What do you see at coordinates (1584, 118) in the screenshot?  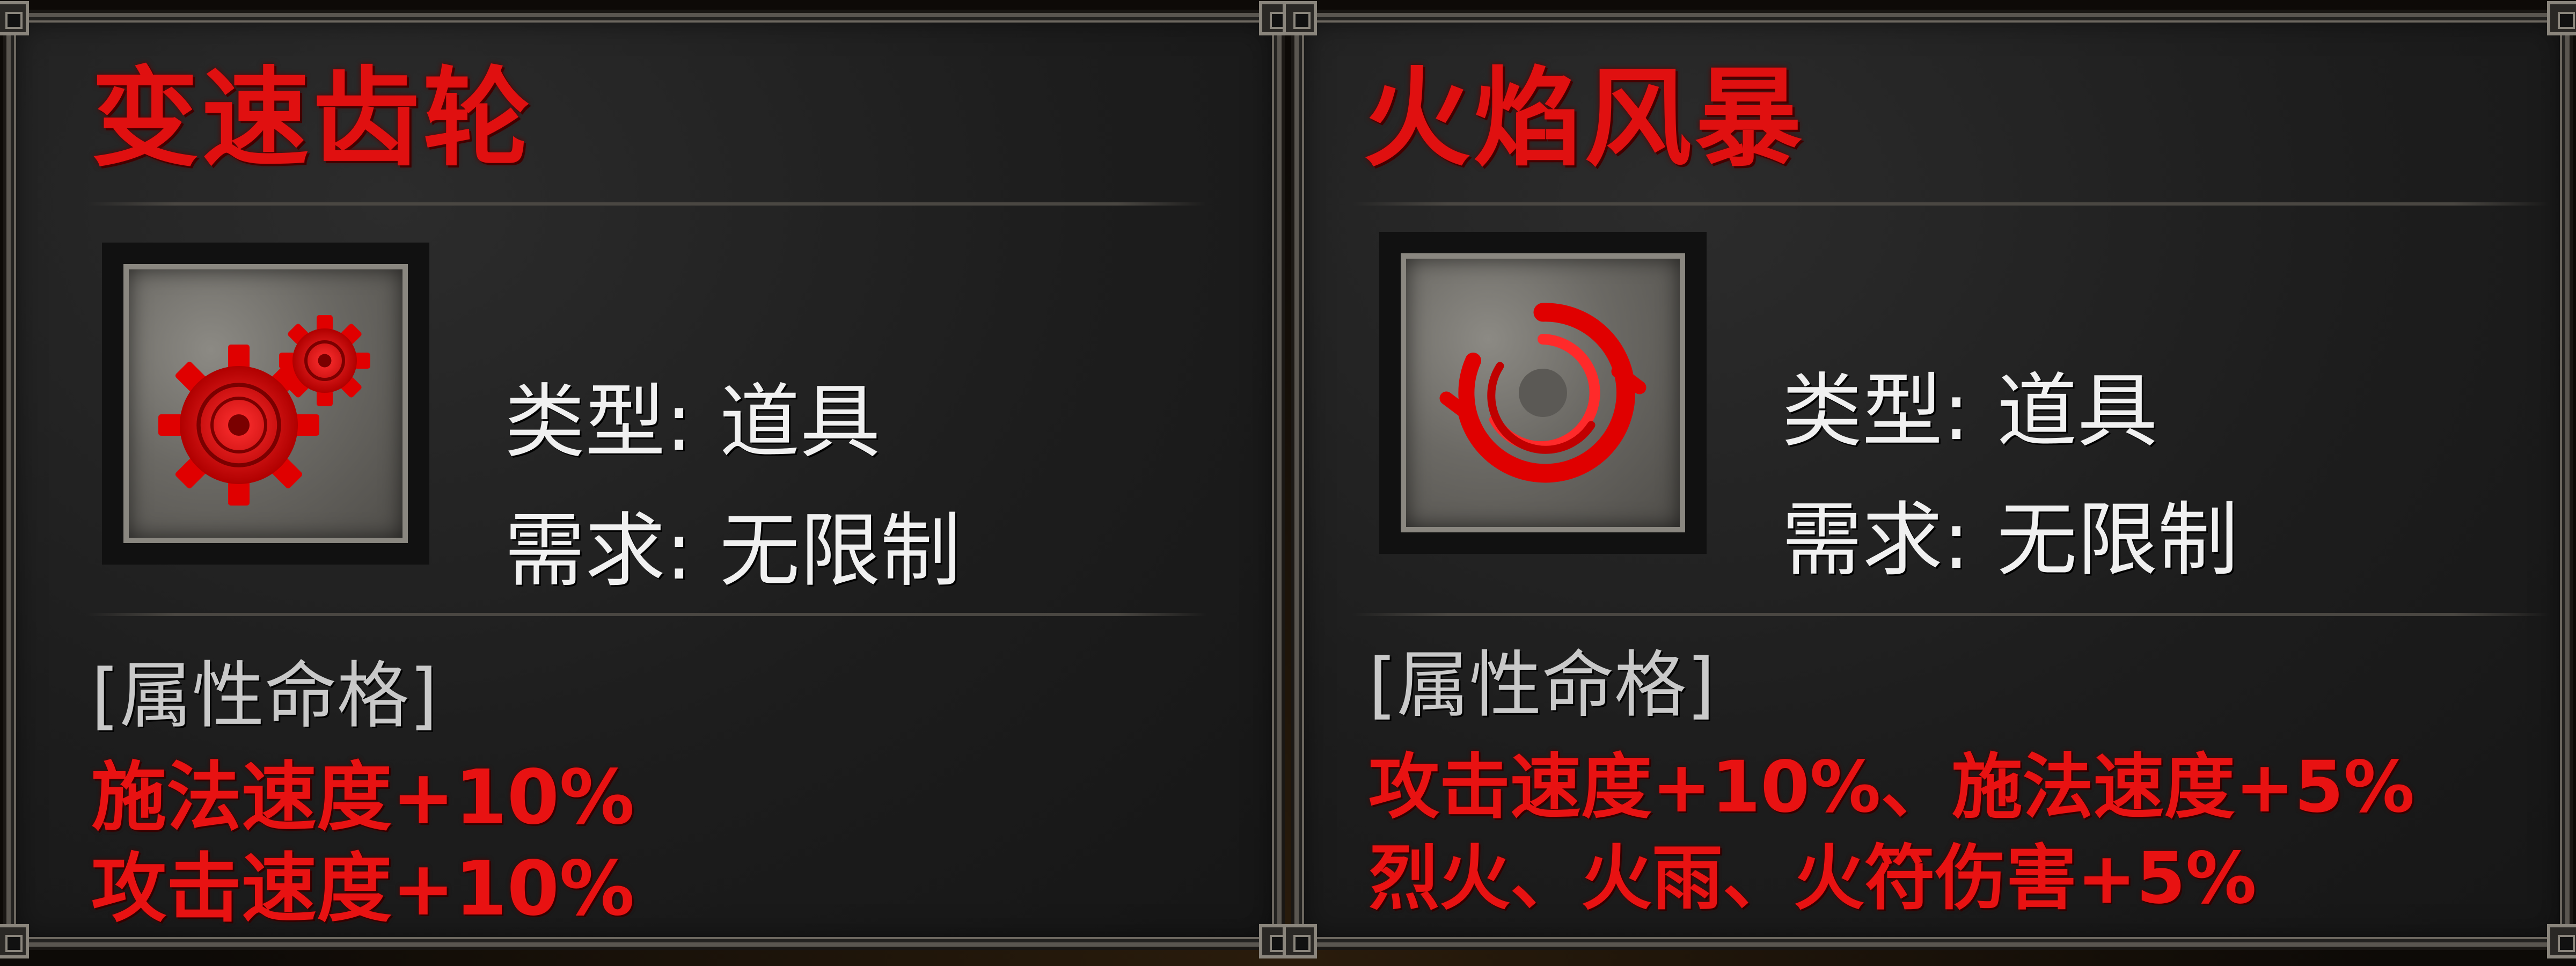 I see `item-title: 火焰风暴` at bounding box center [1584, 118].